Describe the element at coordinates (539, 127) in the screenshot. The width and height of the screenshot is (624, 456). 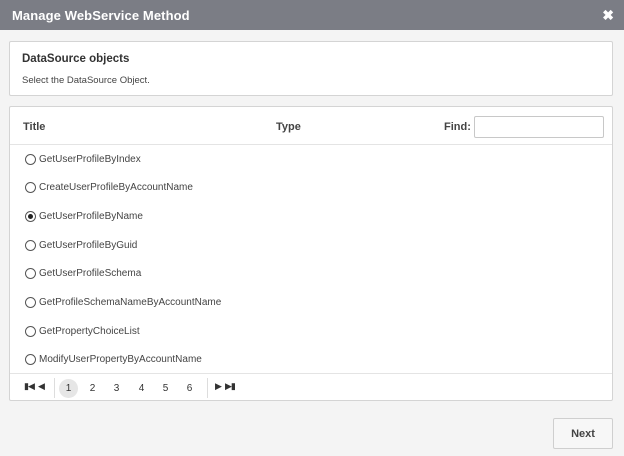
I see `find-input` at that location.